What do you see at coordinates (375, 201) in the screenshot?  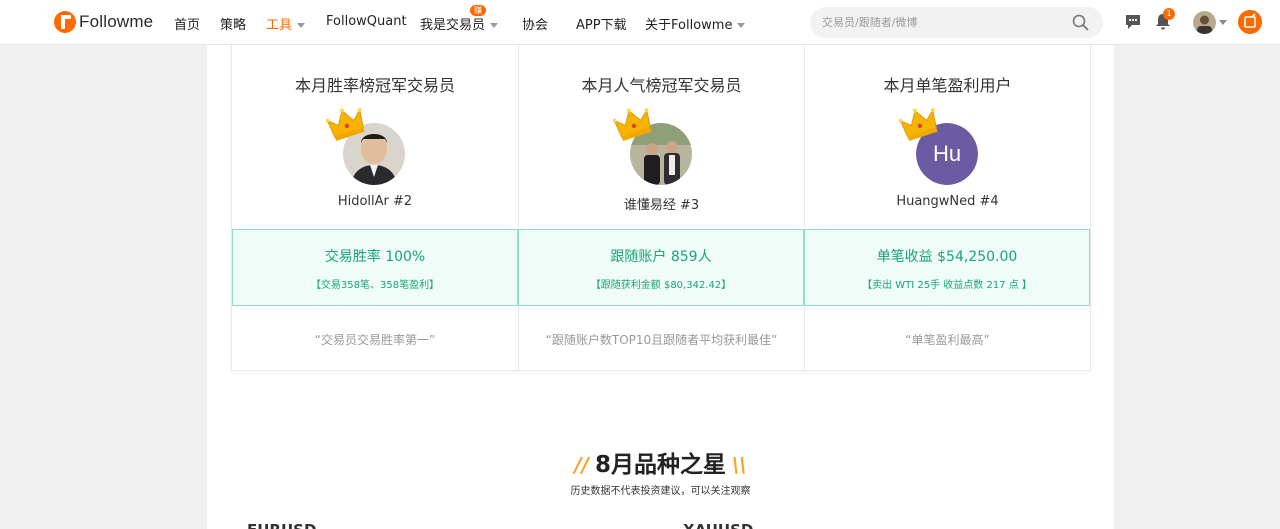 I see `trader-name: HidollAr #2` at bounding box center [375, 201].